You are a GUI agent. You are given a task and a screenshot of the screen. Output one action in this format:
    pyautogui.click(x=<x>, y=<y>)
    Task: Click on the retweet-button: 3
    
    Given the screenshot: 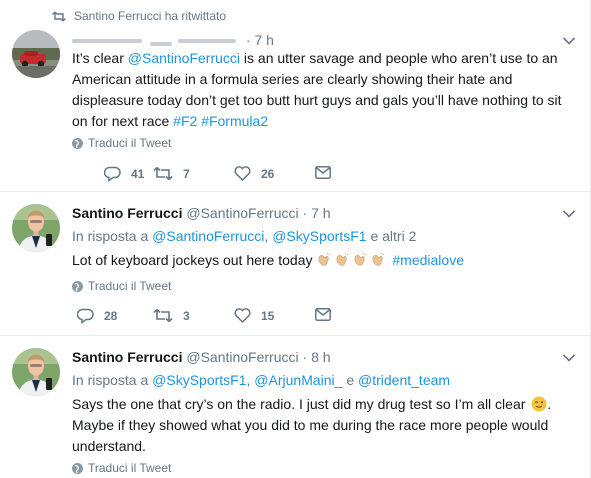 What is the action you would take?
    pyautogui.click(x=171, y=315)
    